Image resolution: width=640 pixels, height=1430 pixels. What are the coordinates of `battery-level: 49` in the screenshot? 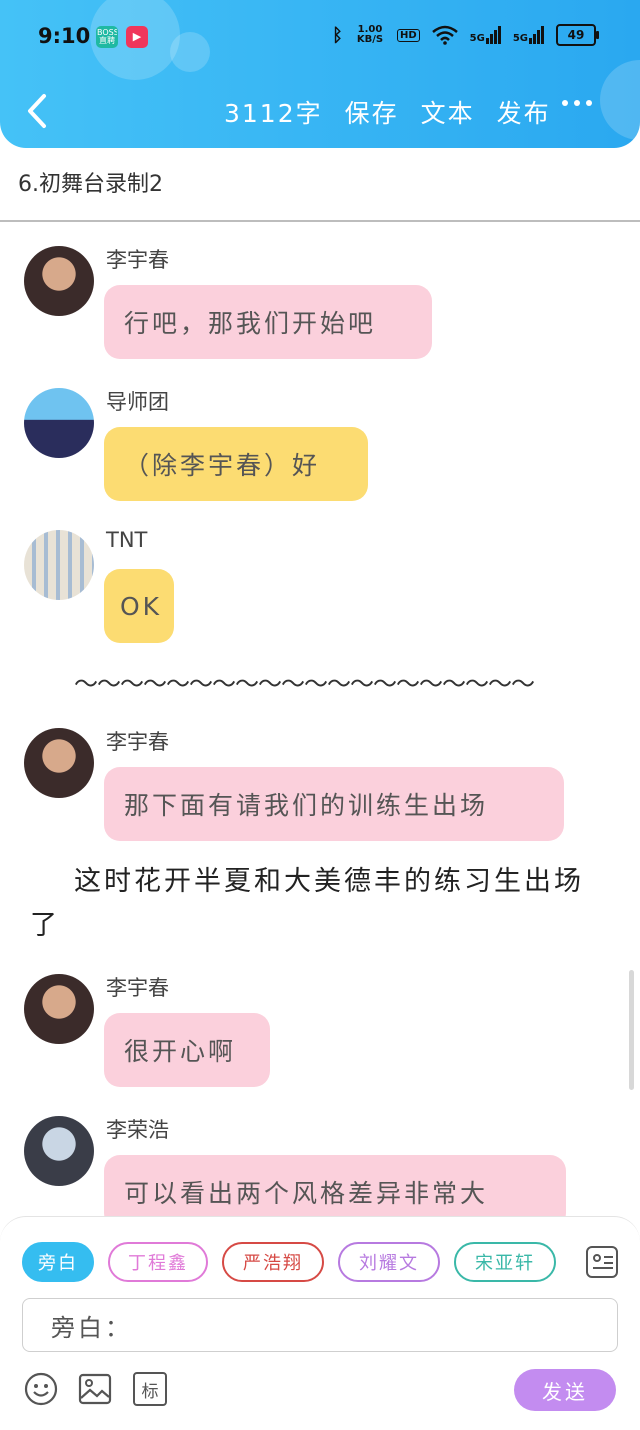 It's located at (576, 35).